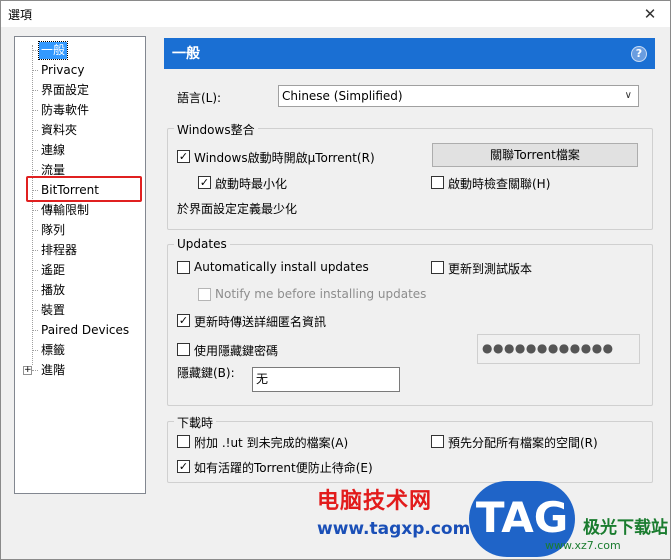 The width and height of the screenshot is (671, 560). Describe the element at coordinates (281, 267) in the screenshot. I see `auto-install-label: Automatically install updates` at that location.